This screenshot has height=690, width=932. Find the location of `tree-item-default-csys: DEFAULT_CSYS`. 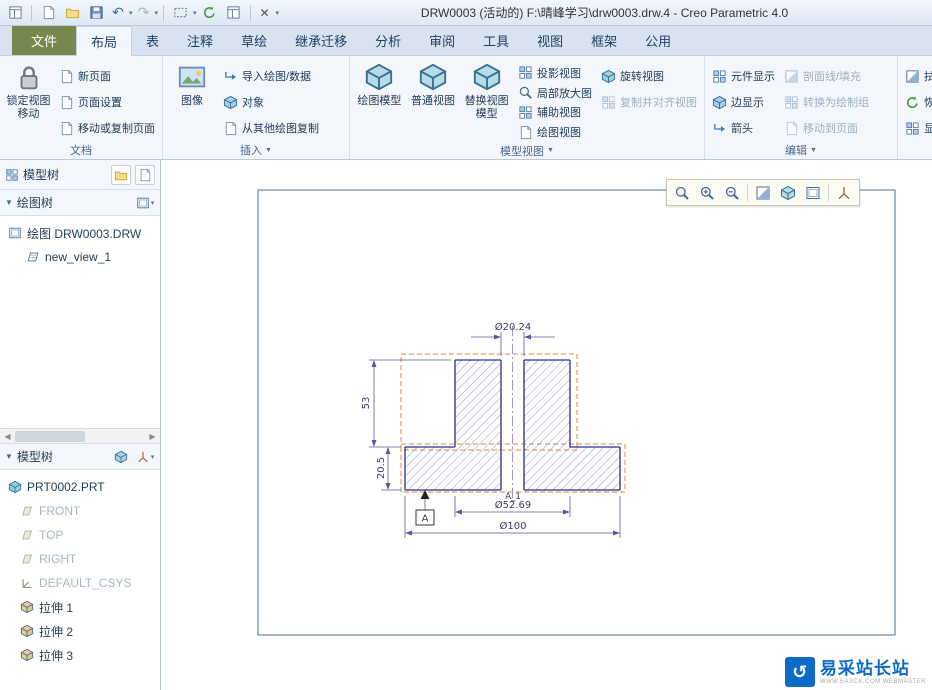

tree-item-default-csys: DEFAULT_CSYS is located at coordinates (80, 583).